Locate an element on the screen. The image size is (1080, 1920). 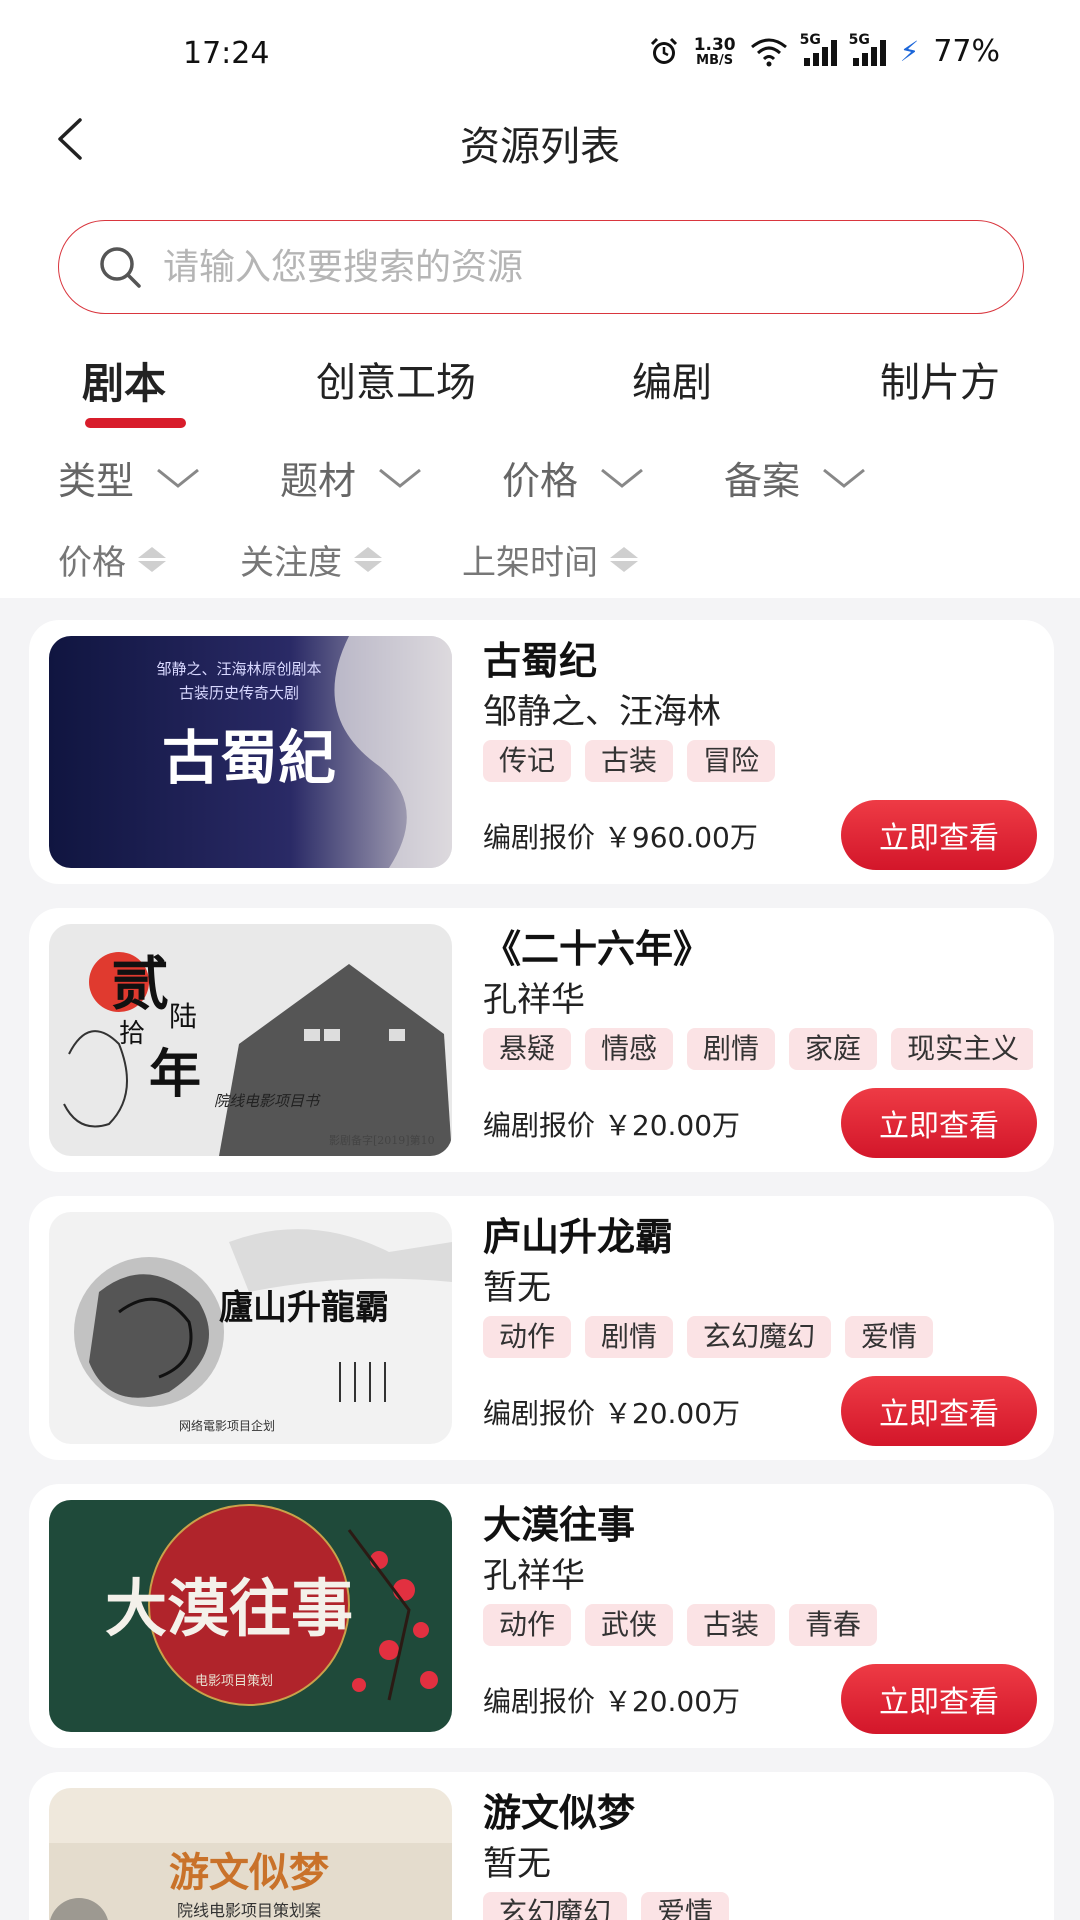
poster-image: 贰 拾 陆 年 院线电影项目书 影剧备字[2019]第10 is located at coordinates (250, 1040).